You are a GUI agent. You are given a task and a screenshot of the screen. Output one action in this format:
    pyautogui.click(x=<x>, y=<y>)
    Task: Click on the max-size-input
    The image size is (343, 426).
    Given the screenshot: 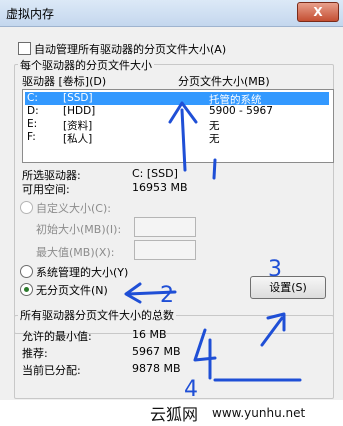 What is the action you would take?
    pyautogui.click(x=165, y=250)
    